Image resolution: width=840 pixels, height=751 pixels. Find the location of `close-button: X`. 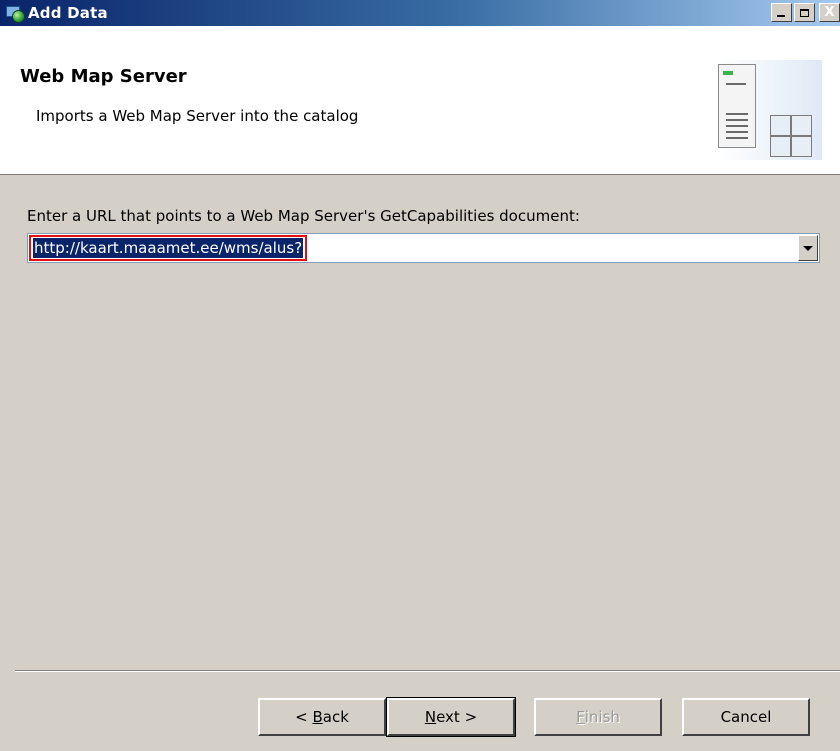

close-button: X is located at coordinates (829, 12).